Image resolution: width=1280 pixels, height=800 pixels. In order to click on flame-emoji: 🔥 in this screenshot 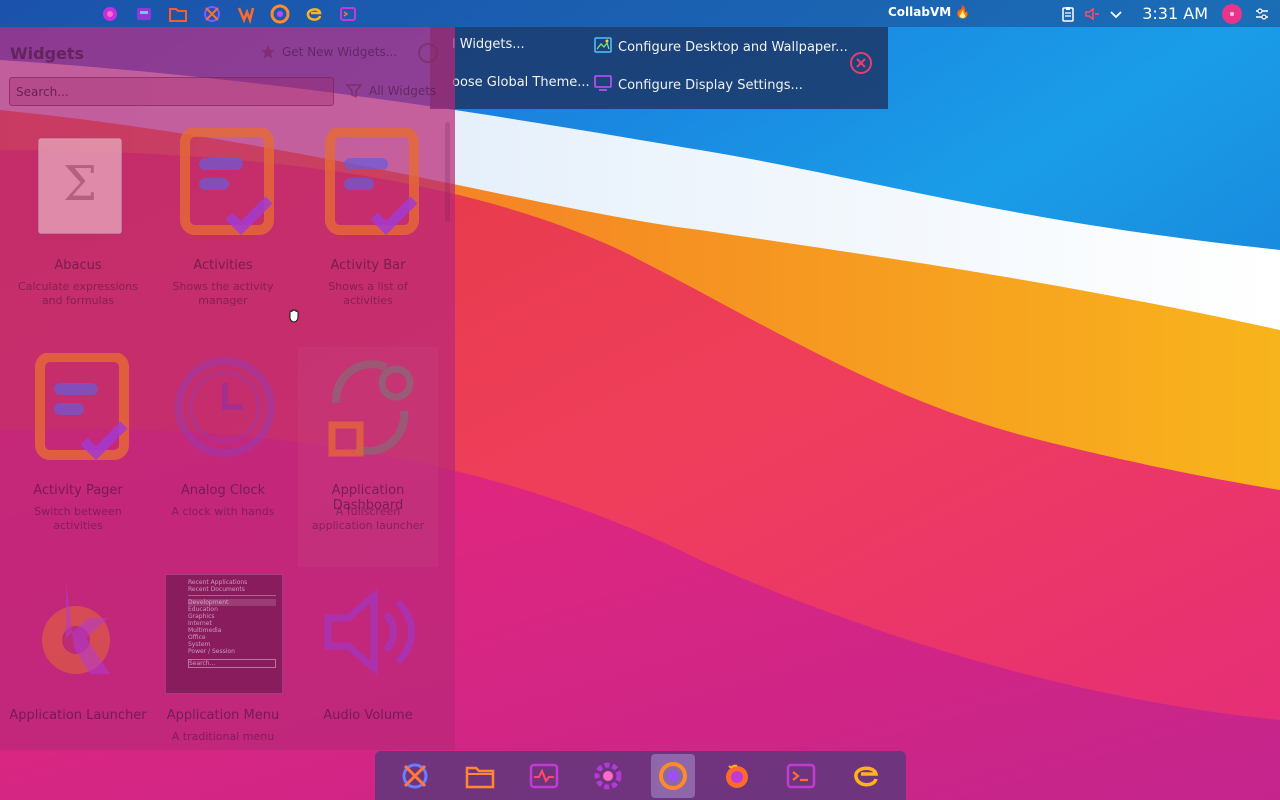, I will do `click(963, 12)`.